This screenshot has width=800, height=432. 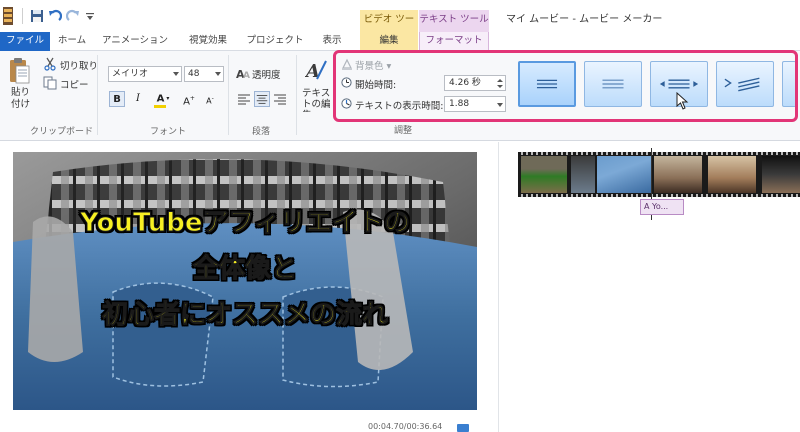 I want to click on tab-edit: 編集, so click(x=389, y=41).